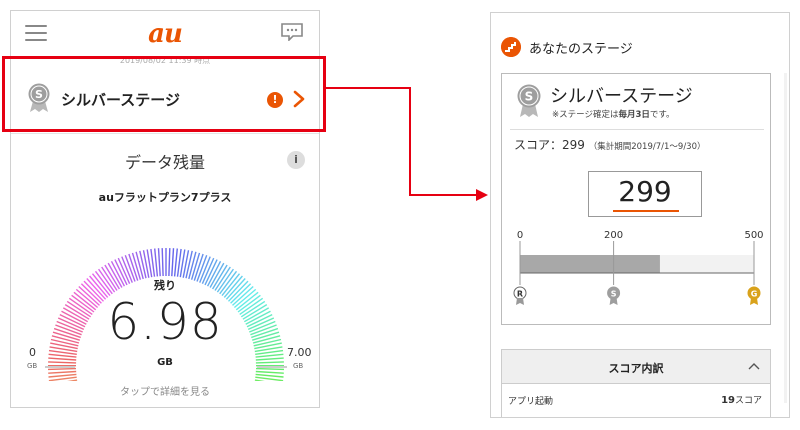 The image size is (800, 430). Describe the element at coordinates (520, 235) in the screenshot. I see `scale-tick-label: 0` at that location.